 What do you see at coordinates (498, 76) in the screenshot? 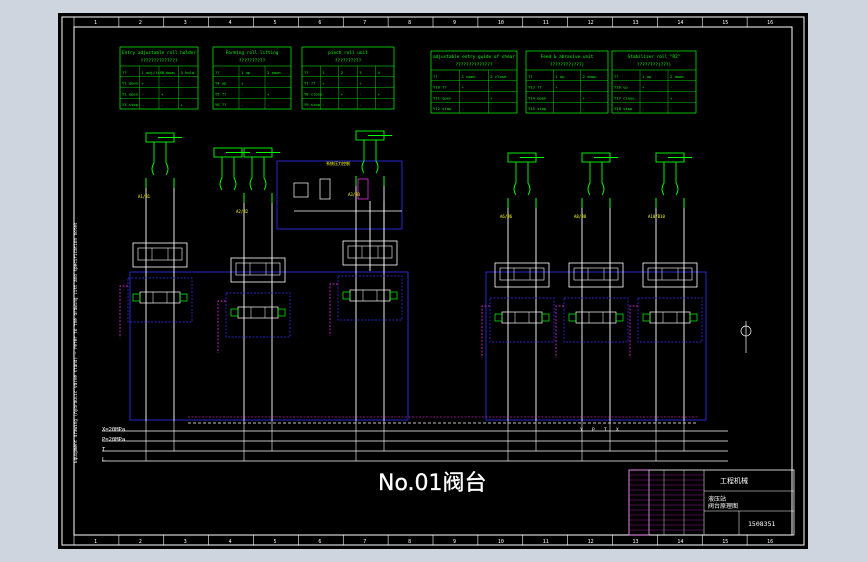
I see `spec-table-cell: 2 close` at bounding box center [498, 76].